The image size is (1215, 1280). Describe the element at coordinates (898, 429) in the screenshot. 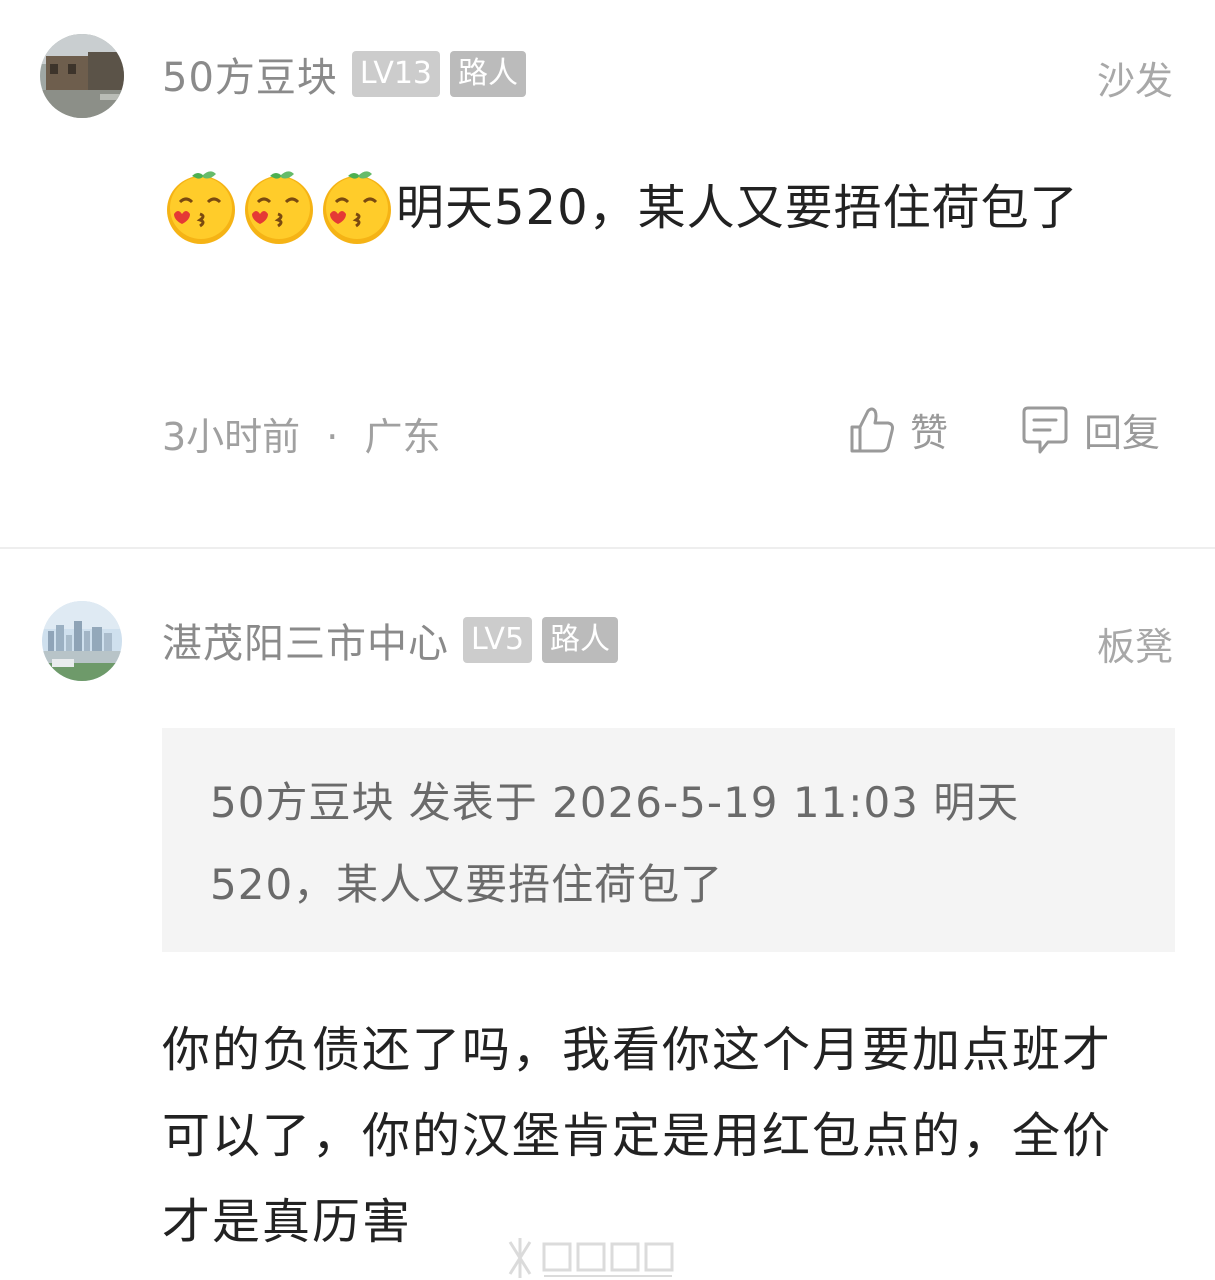

I see `like-button: 赞` at that location.